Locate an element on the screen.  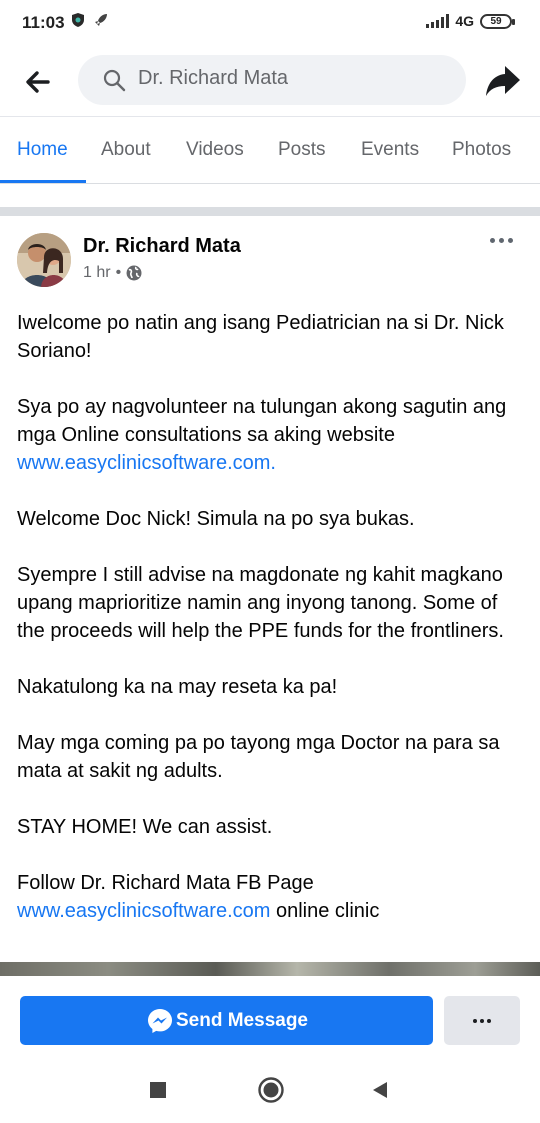
back-arrow-icon is located at coordinates (38, 82).